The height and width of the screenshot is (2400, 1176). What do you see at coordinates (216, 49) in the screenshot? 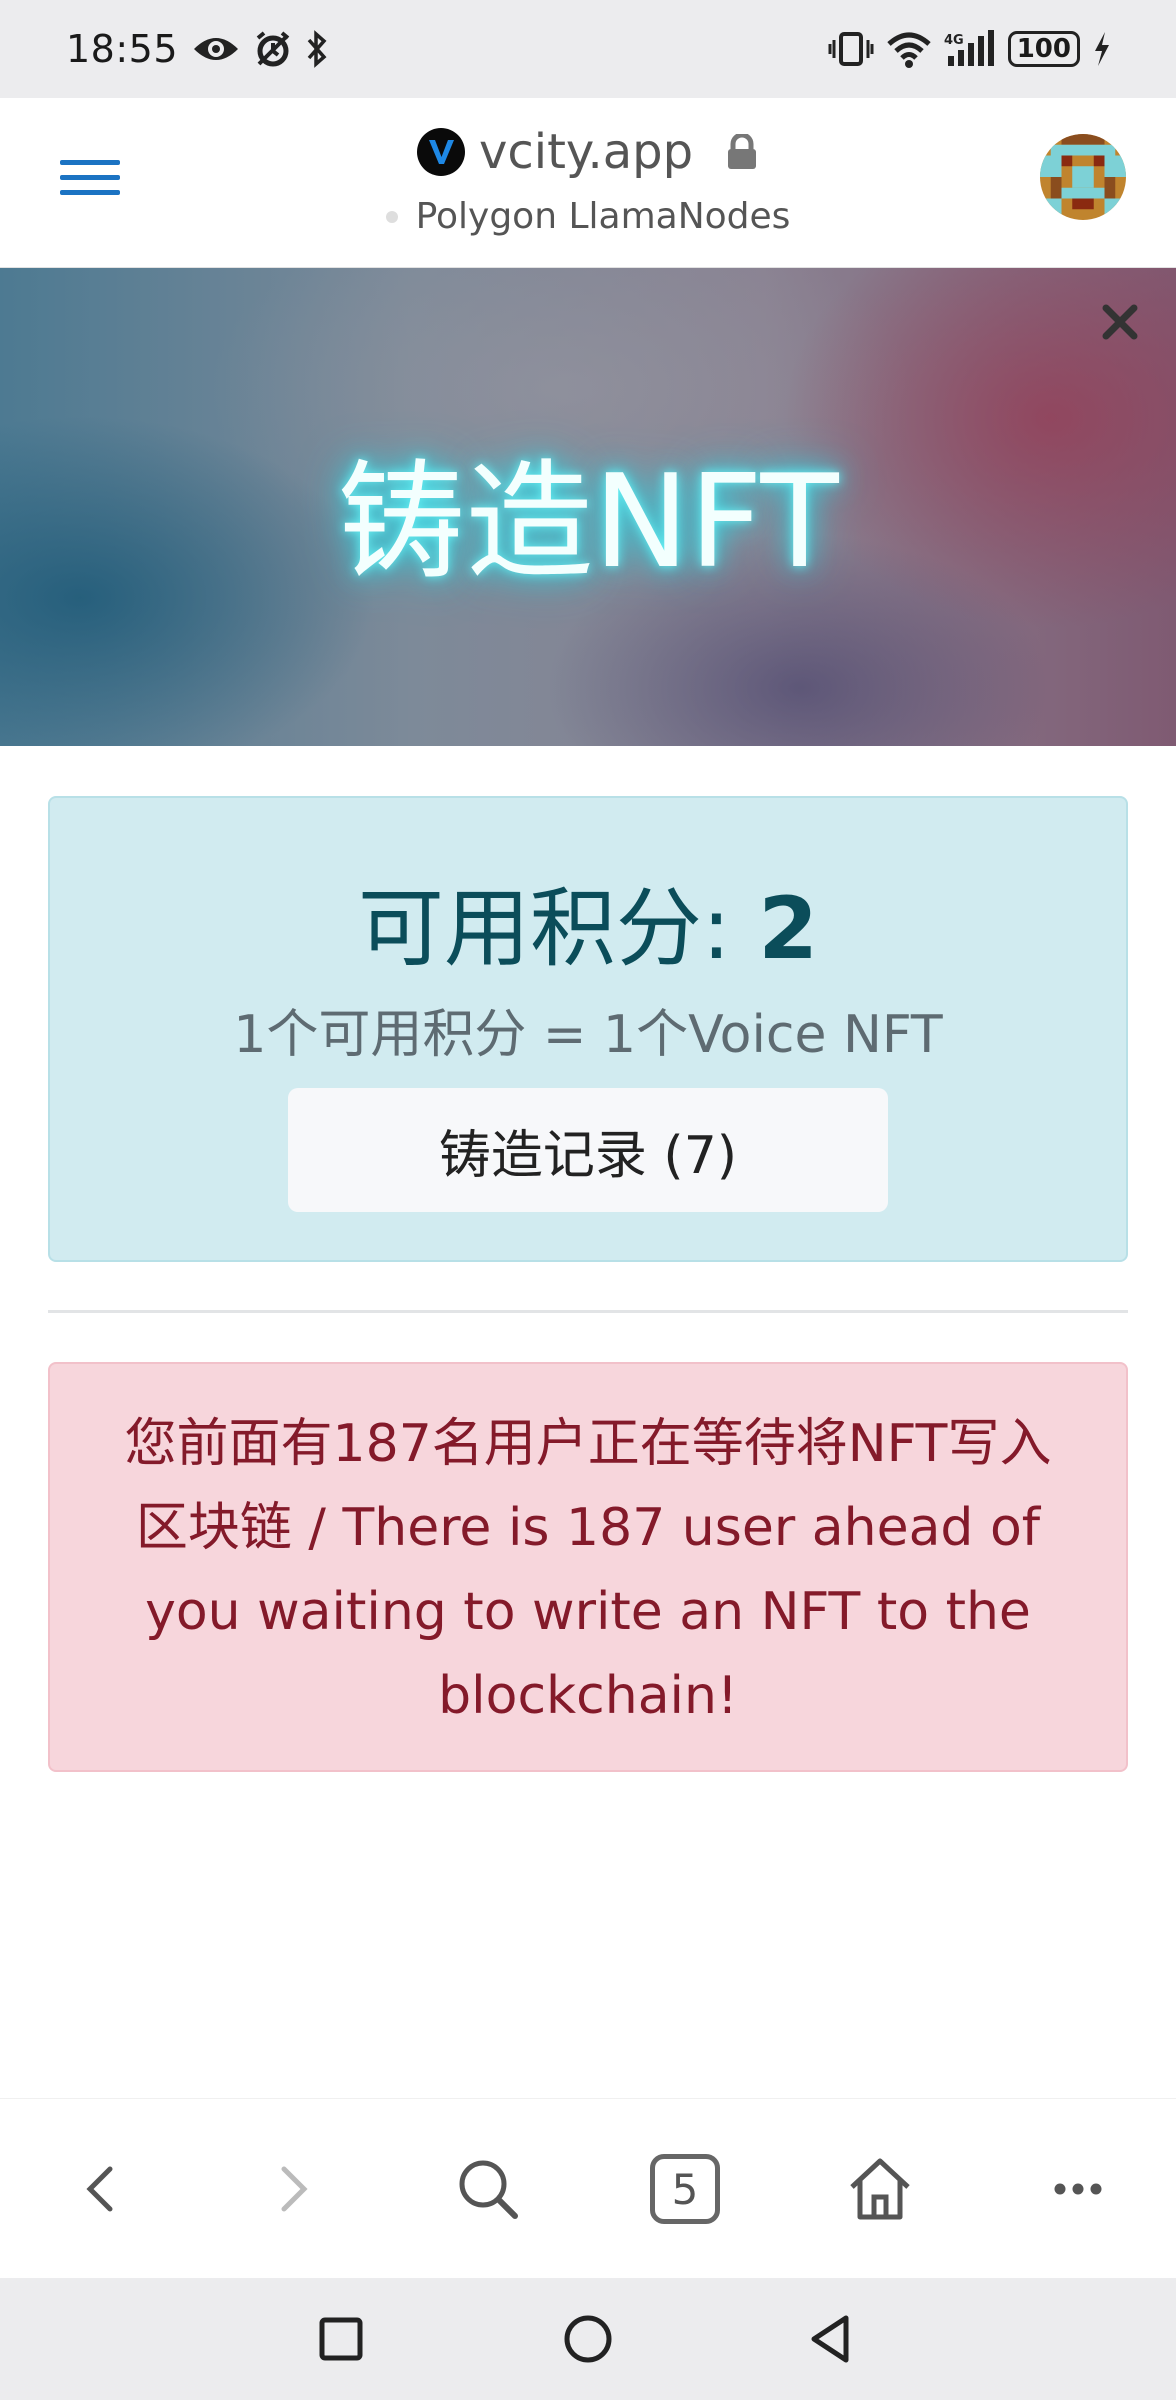
I see `eye-icon` at bounding box center [216, 49].